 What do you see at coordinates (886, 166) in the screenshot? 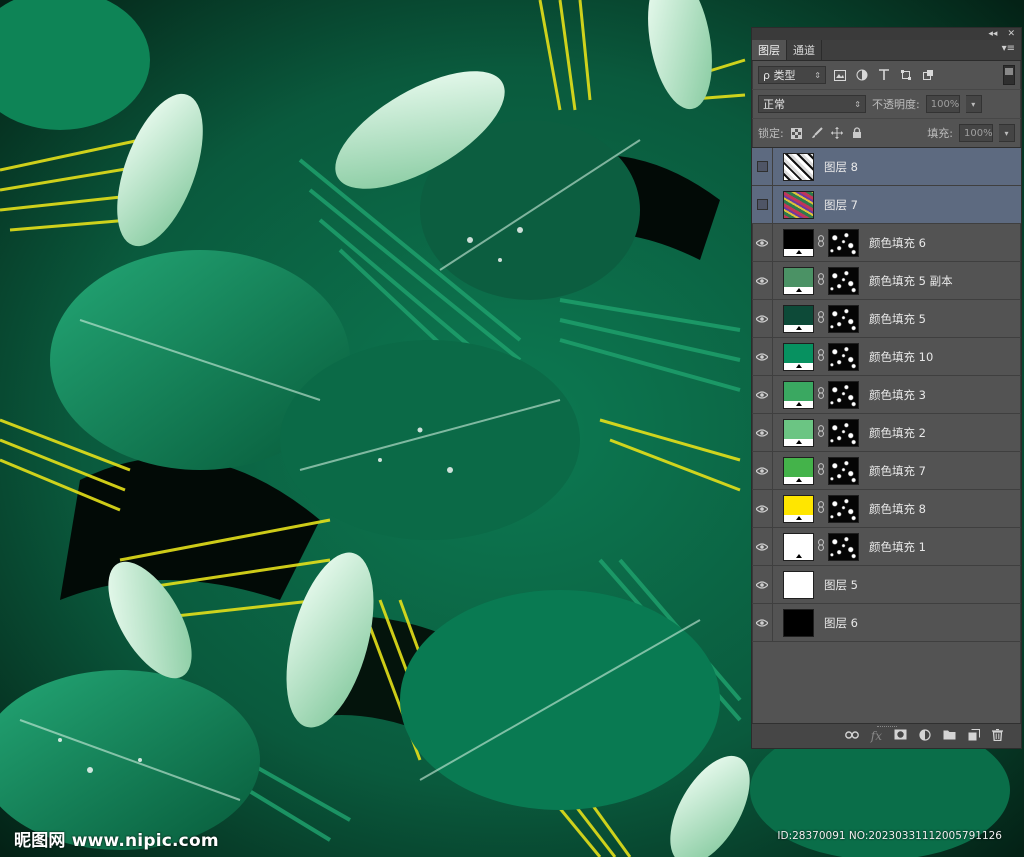
I see `layer-row: 图层 8` at bounding box center [886, 166].